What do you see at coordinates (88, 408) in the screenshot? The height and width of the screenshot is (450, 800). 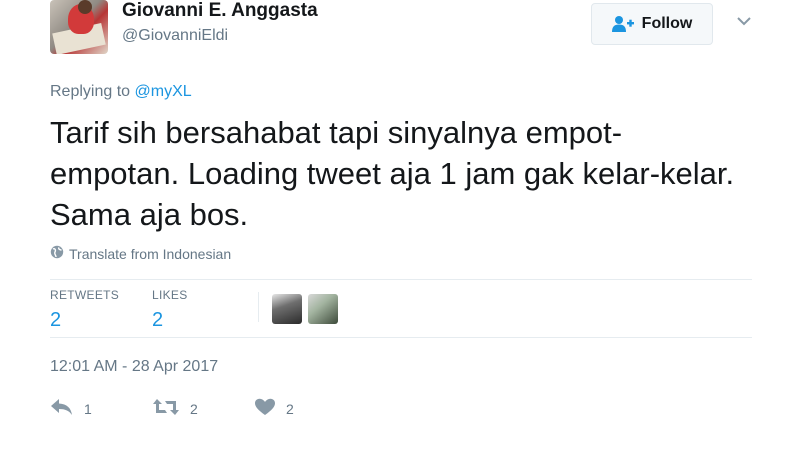 I see `reply-count: 1` at bounding box center [88, 408].